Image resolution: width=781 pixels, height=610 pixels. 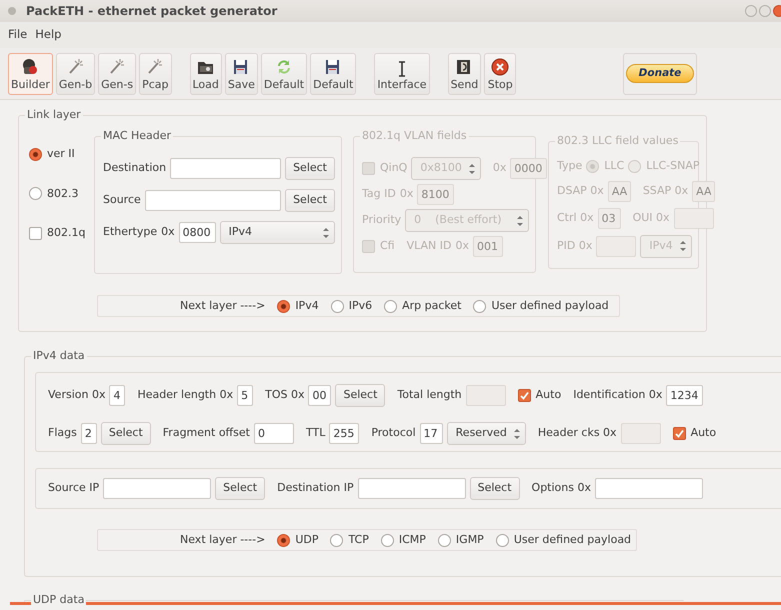 What do you see at coordinates (62, 433) in the screenshot?
I see `field-label: Flags` at bounding box center [62, 433].